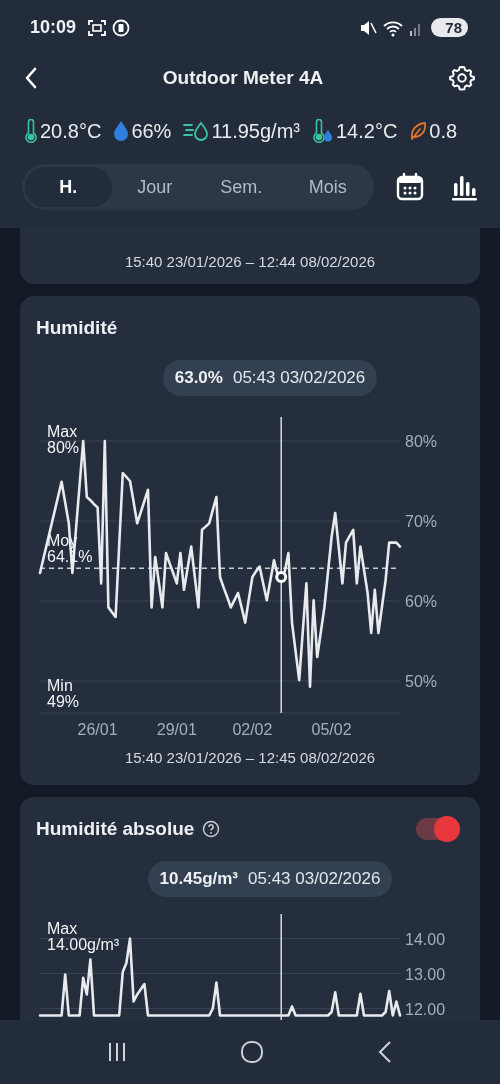  What do you see at coordinates (53, 27) in the screenshot?
I see `status-time: 10:09` at bounding box center [53, 27].